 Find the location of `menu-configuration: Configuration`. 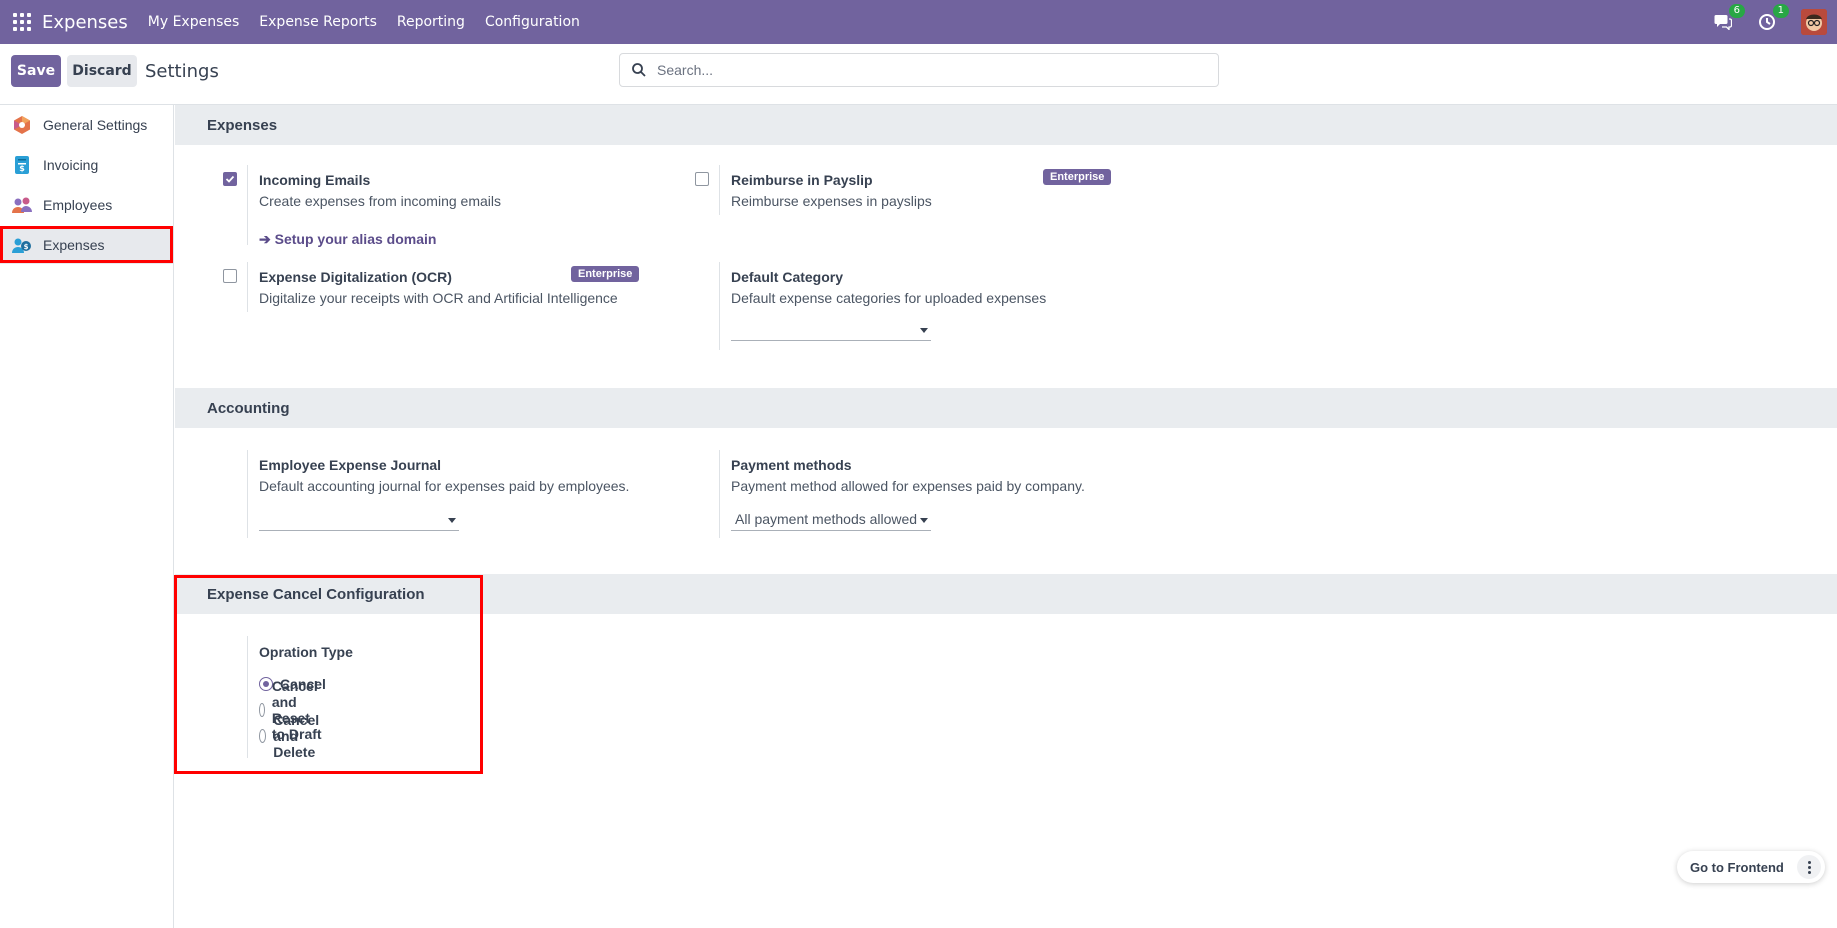

menu-configuration: Configuration is located at coordinates (532, 22).